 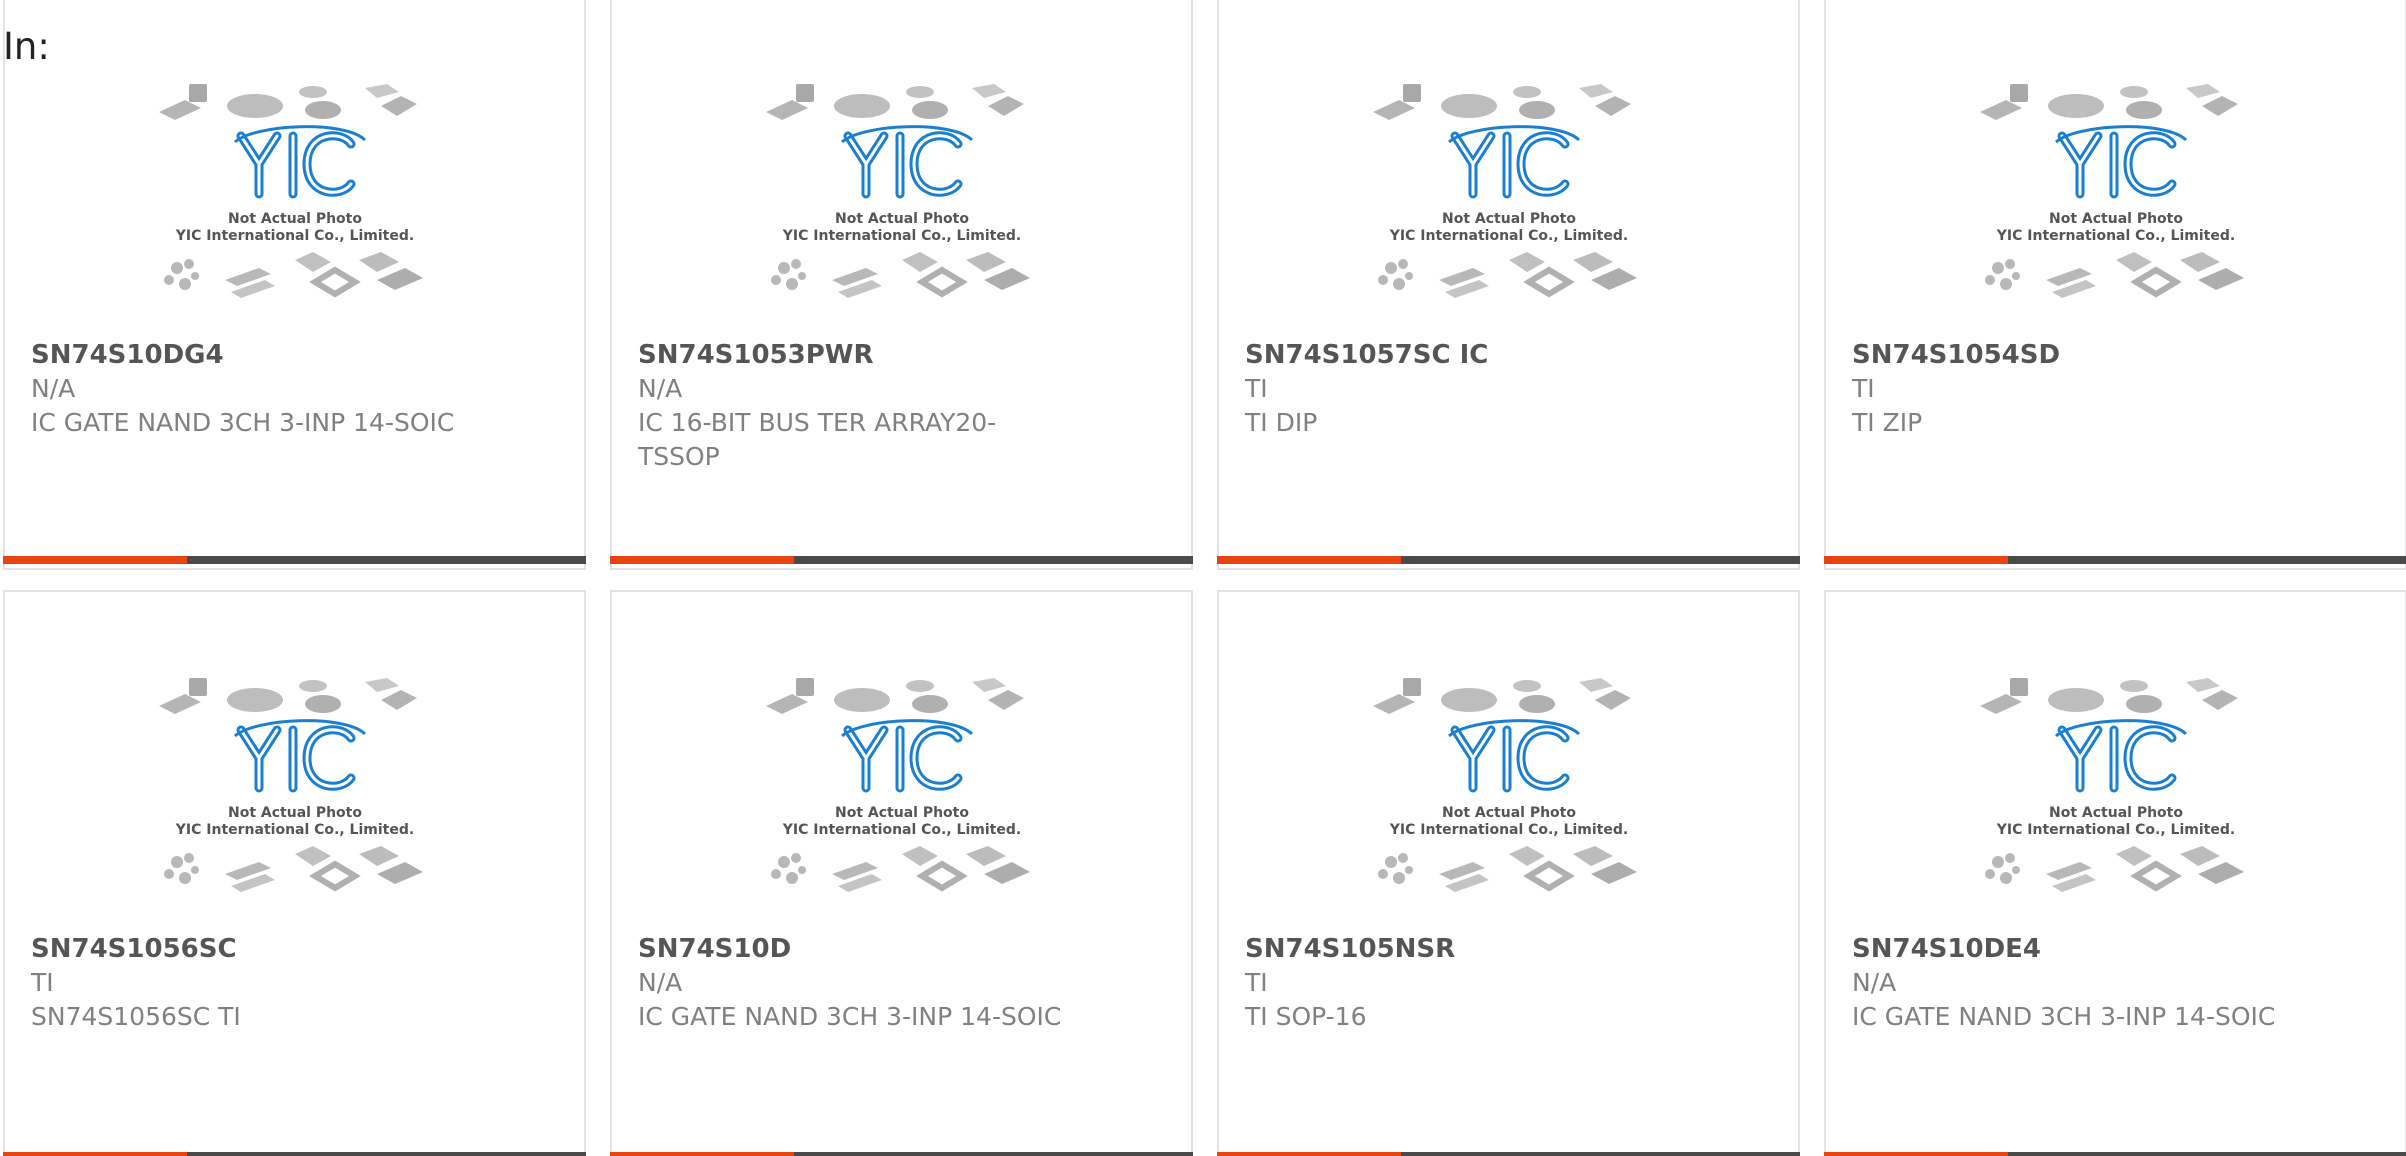 What do you see at coordinates (1461, 983) in the screenshot?
I see `product-info: SN74S105NSR TI TI SOP-16` at bounding box center [1461, 983].